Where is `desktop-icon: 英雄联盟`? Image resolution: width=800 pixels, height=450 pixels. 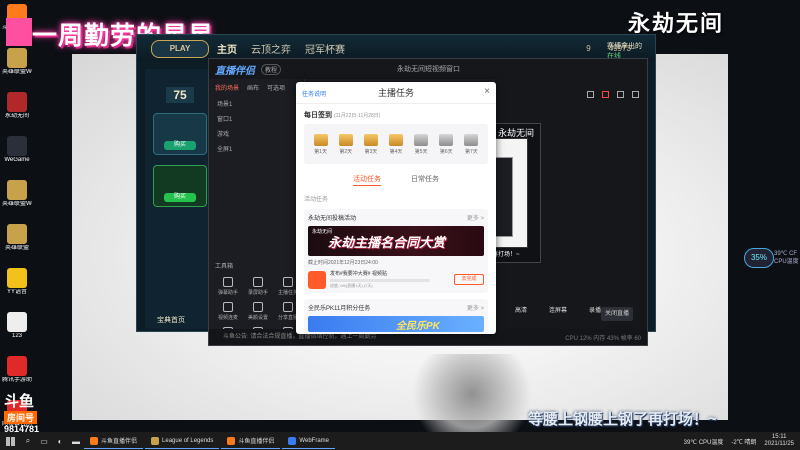
desktop-icon: 英雄联盟 is located at coordinates (17, 246).